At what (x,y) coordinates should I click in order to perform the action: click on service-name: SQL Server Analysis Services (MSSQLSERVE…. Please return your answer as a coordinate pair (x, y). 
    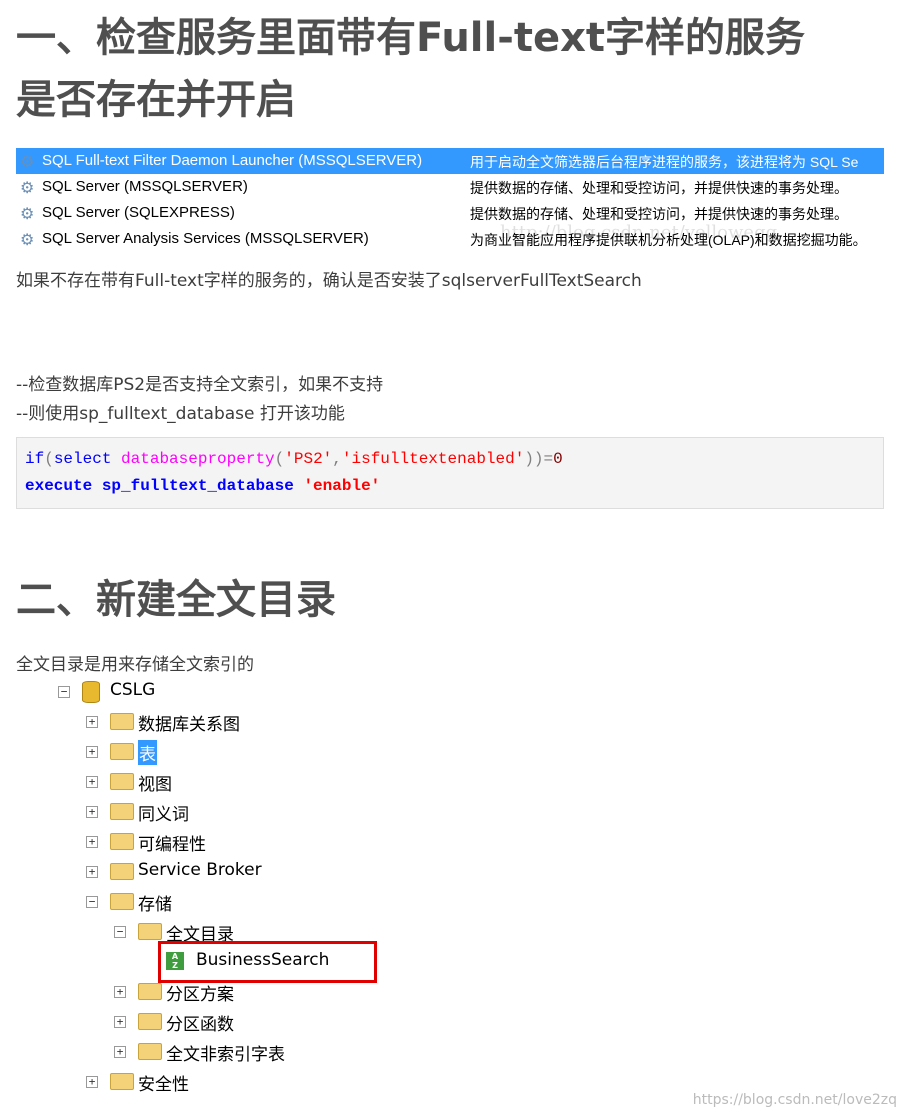
    Looking at the image, I should click on (205, 238).